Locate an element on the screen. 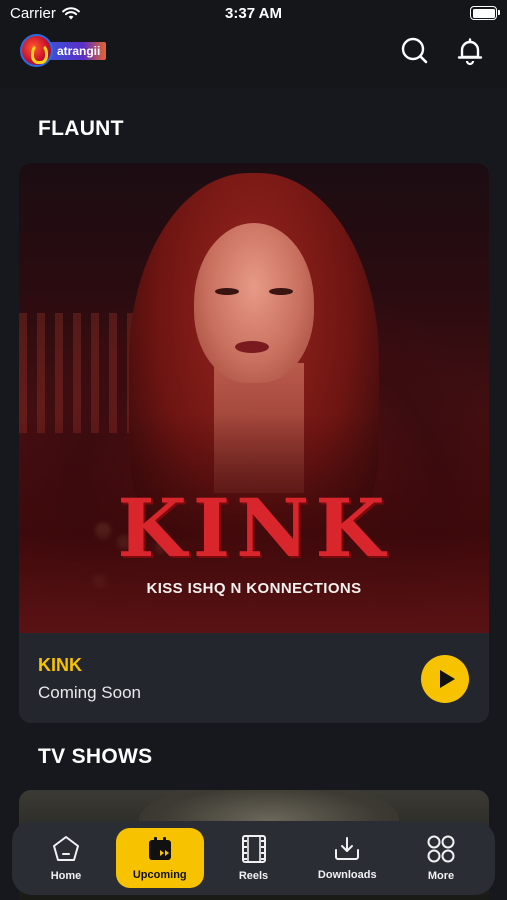  nav-more: More is located at coordinates (441, 858).